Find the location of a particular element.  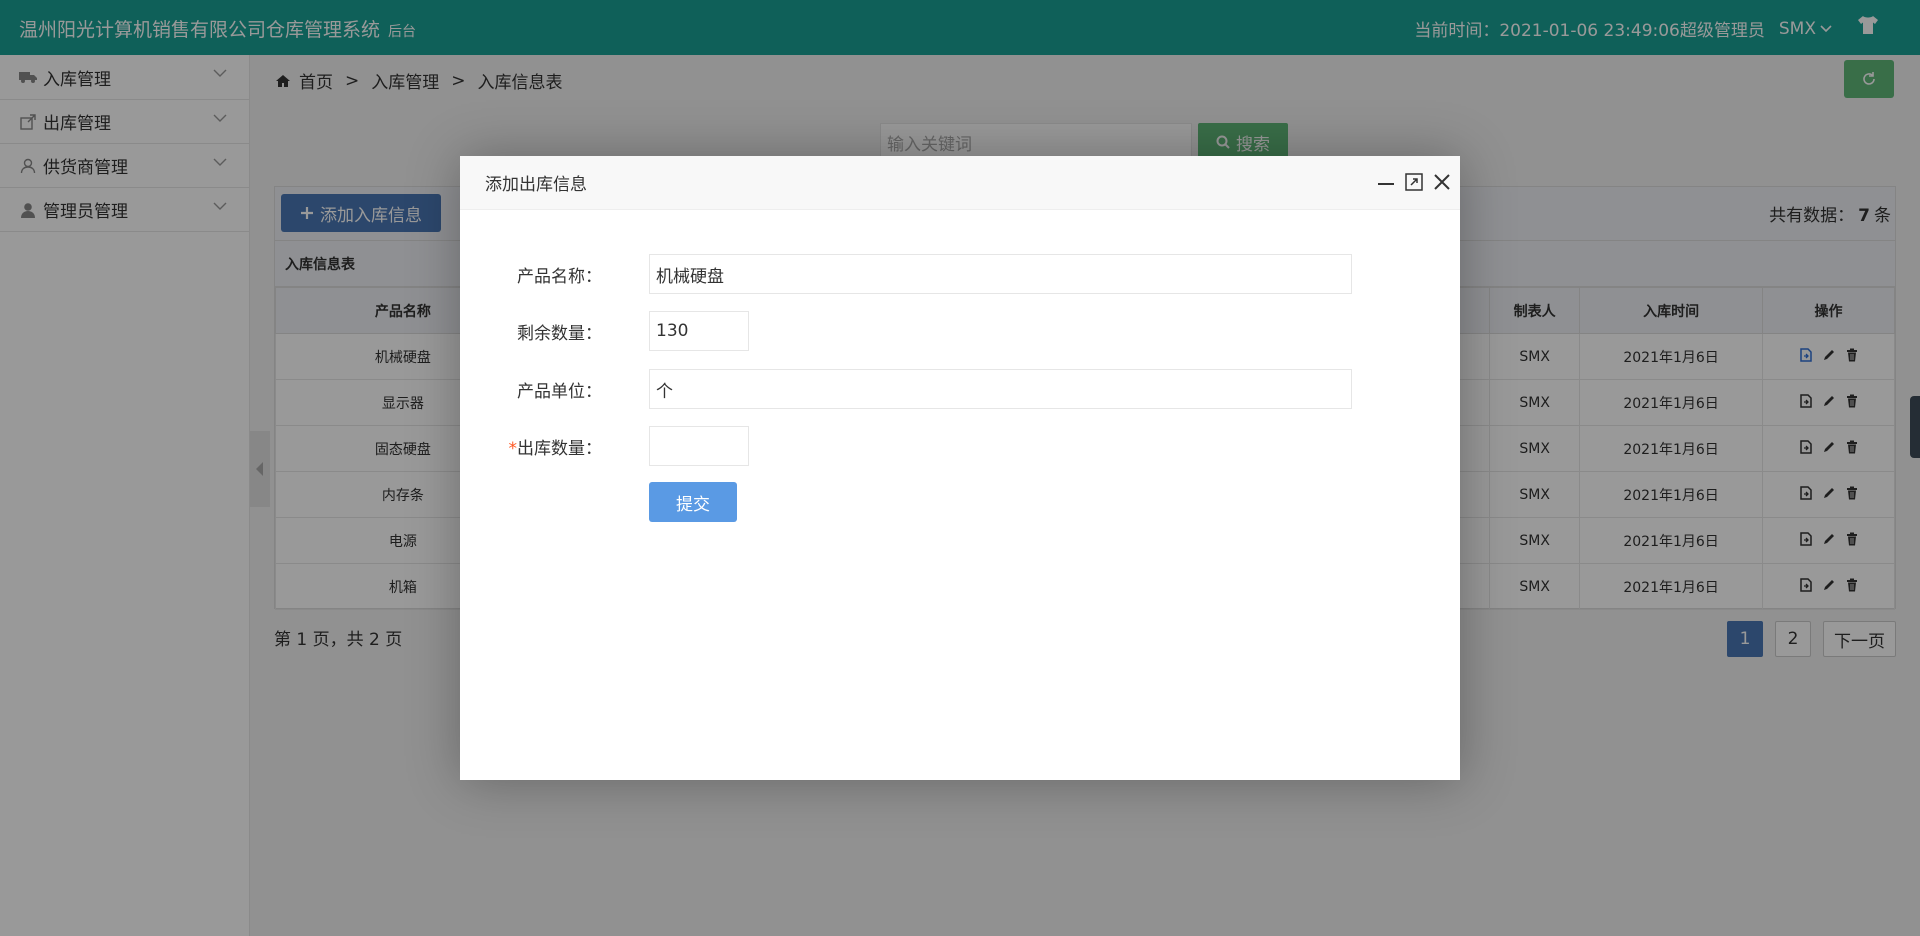

form-row-product-name: 产品名称： 机械硬盘 is located at coordinates (960, 274).